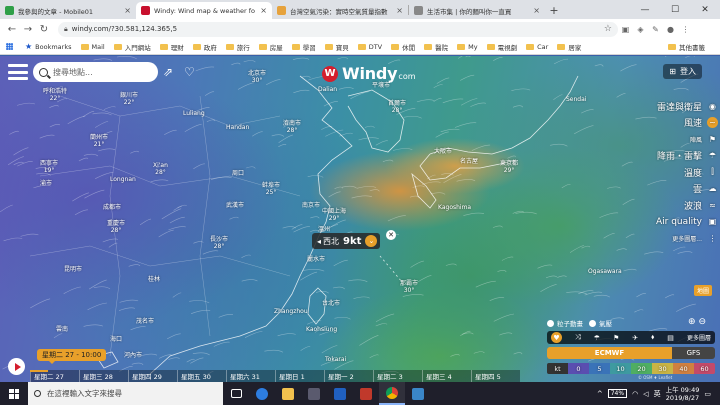  I want to click on layer-item: 風速 ~, so click(663, 123).